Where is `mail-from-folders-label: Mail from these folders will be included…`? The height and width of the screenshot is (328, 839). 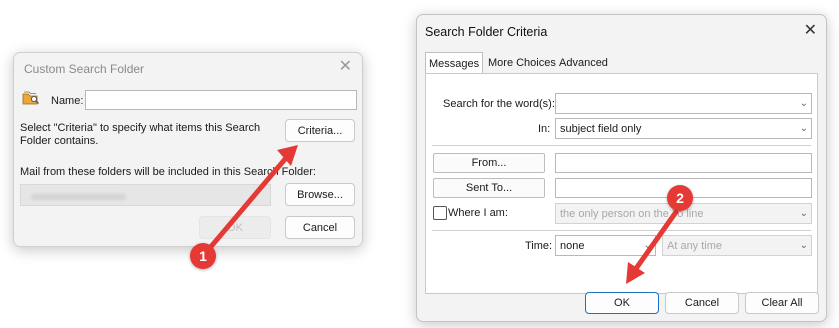 mail-from-folders-label: Mail from these folders will be included… is located at coordinates (168, 172).